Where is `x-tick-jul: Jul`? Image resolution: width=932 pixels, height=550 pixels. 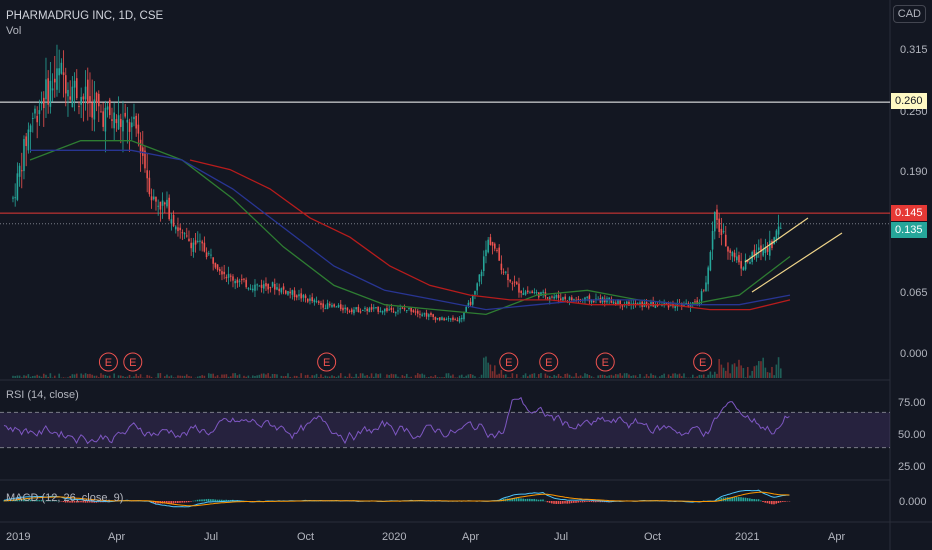 x-tick-jul: Jul is located at coordinates (561, 537).